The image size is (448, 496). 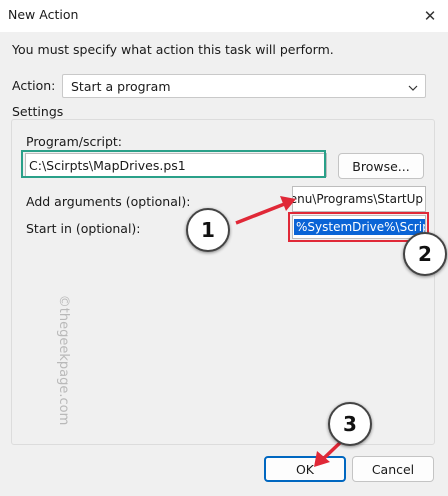 I want to click on start-in-value: %SystemDrive%\Scripts\, so click(x=359, y=227).